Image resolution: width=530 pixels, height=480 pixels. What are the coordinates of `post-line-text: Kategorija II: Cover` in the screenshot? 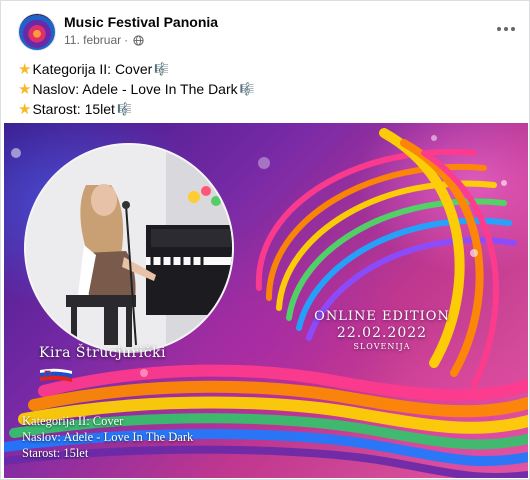 It's located at (92, 69).